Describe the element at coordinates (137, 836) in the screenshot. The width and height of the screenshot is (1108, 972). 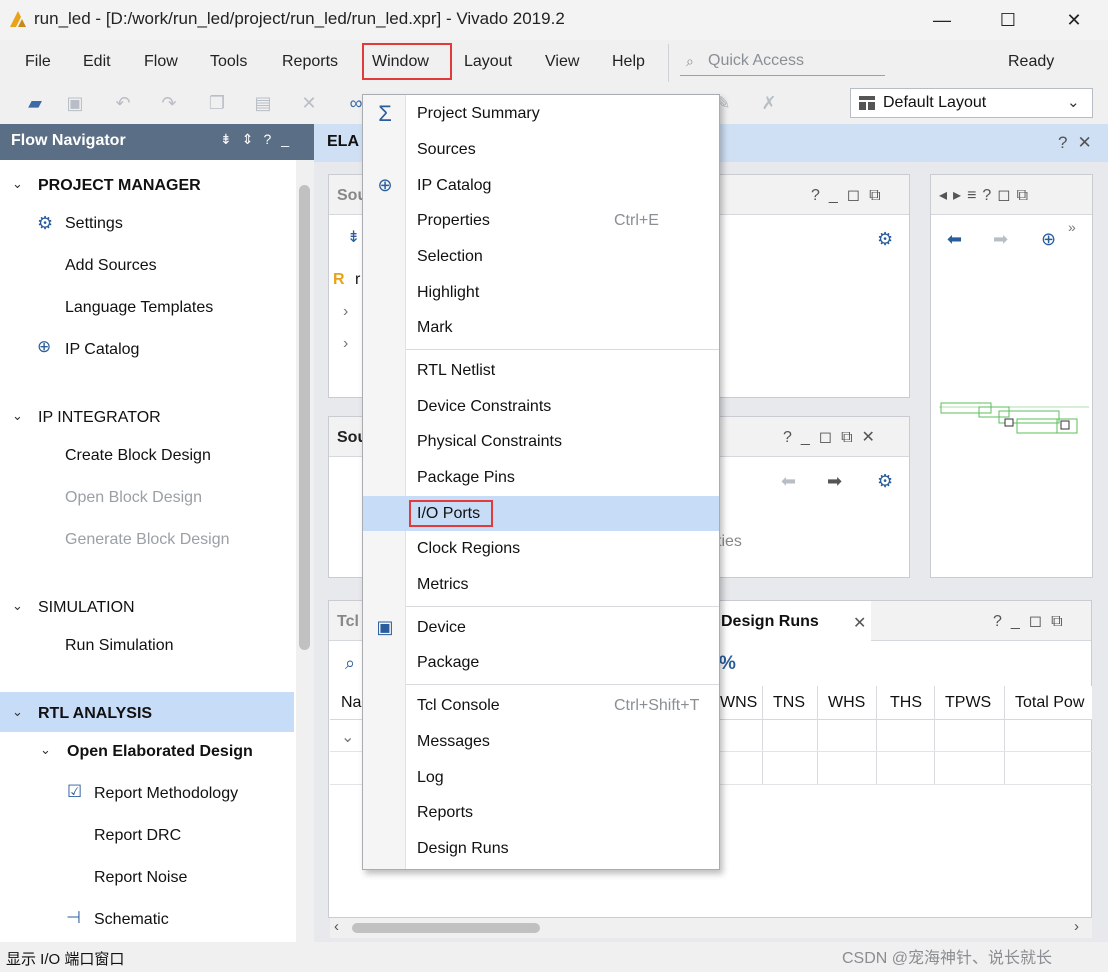
I see `nav-report-drc: Report DRC` at that location.